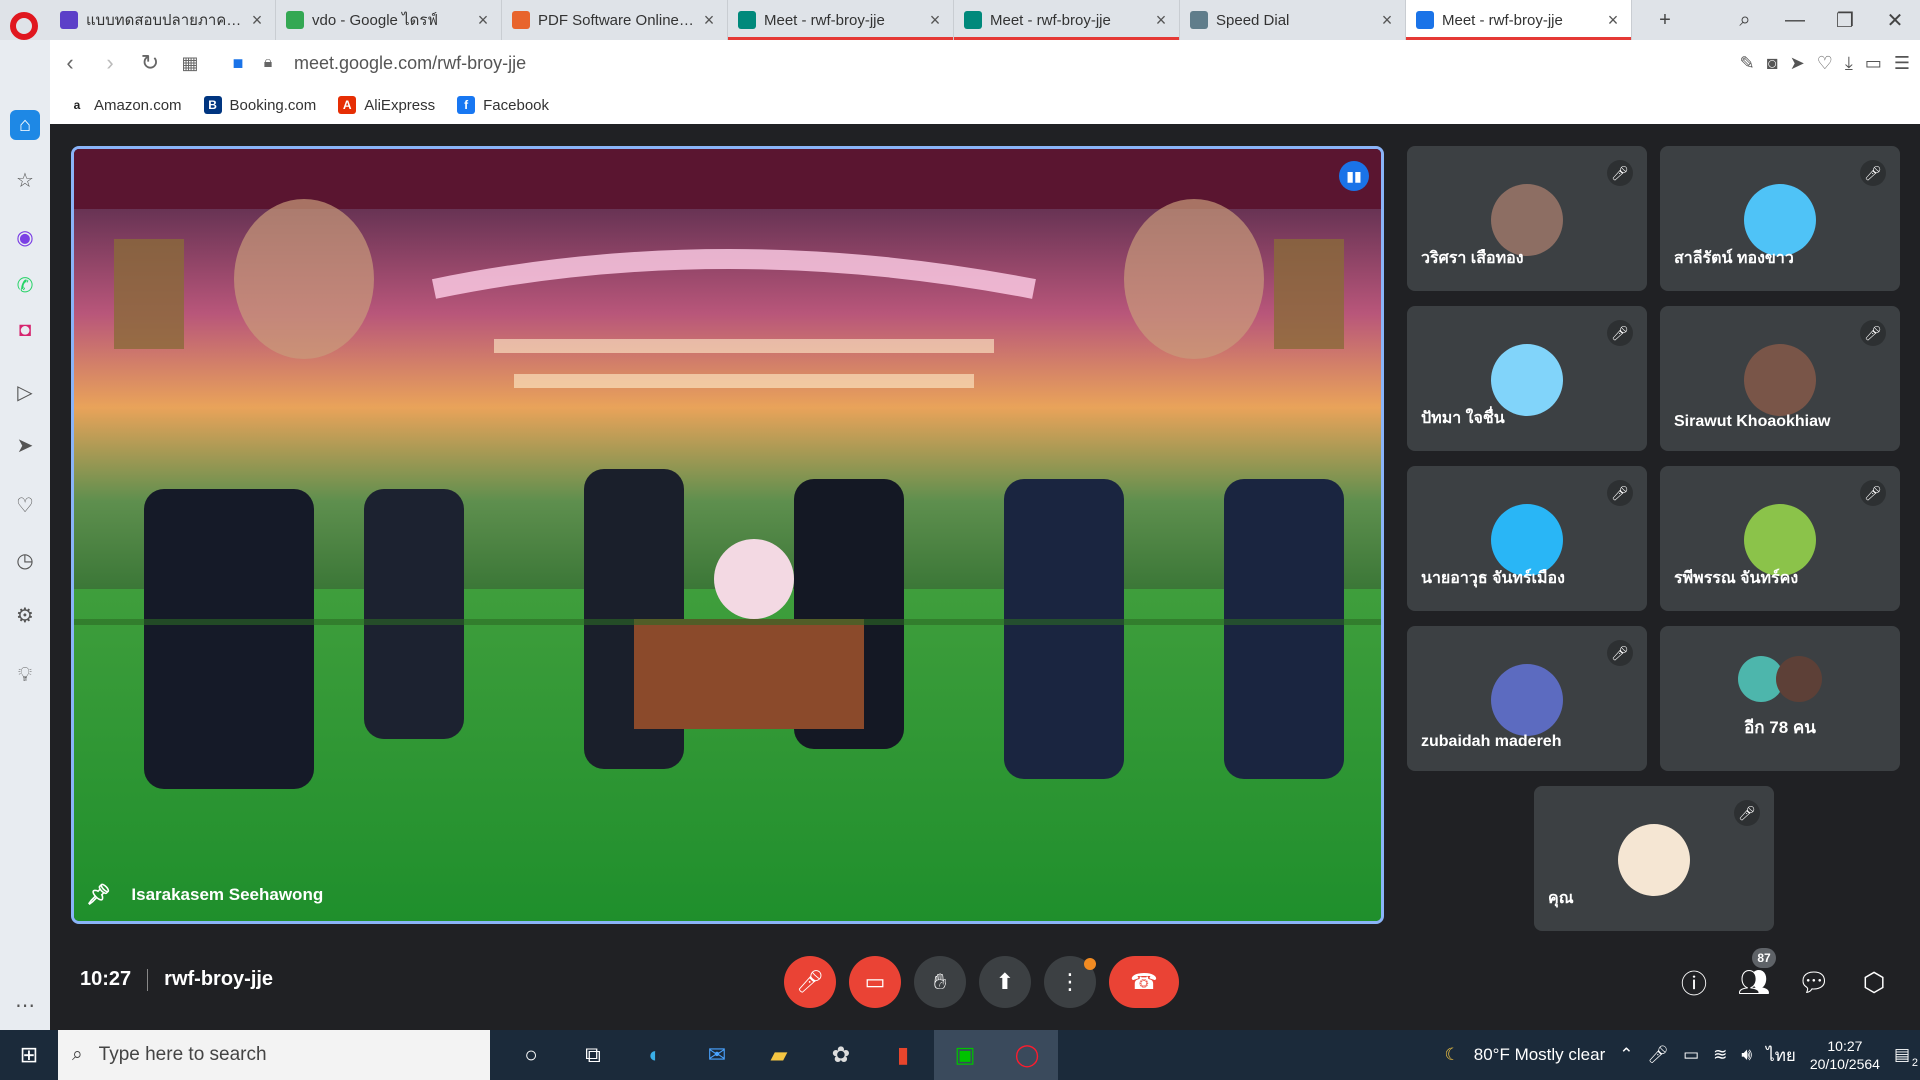  Describe the element at coordinates (25, 675) in the screenshot. I see `tips-icon: 💡︎` at that location.